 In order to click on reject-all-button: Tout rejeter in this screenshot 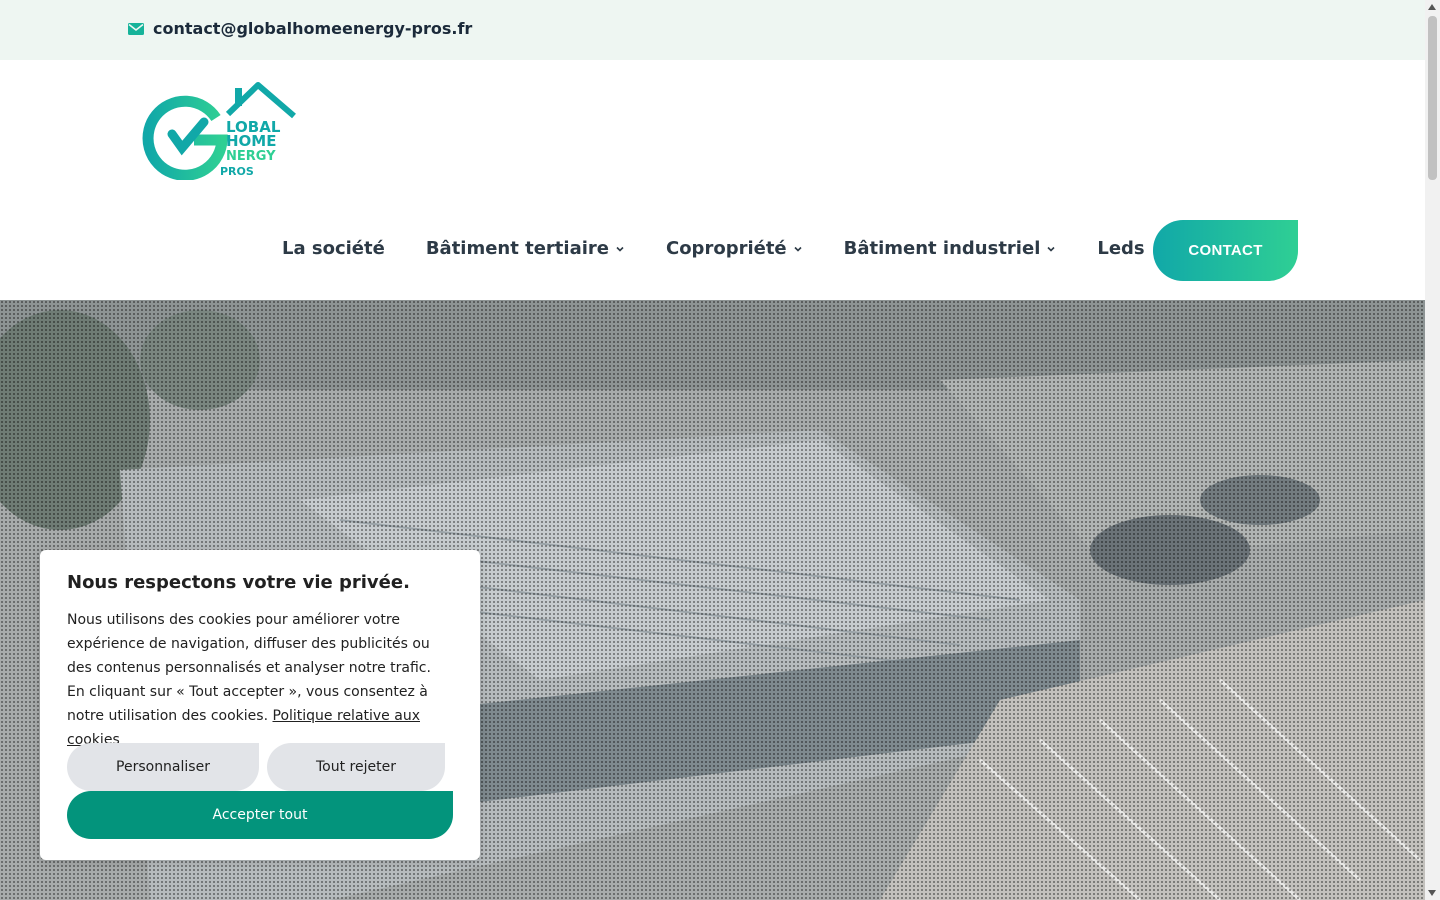, I will do `click(356, 767)`.